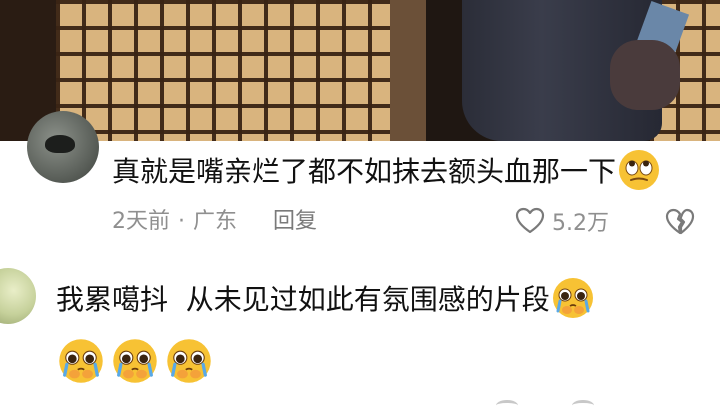 This screenshot has width=720, height=411. What do you see at coordinates (141, 221) in the screenshot?
I see `comment-time: 2天前` at bounding box center [141, 221].